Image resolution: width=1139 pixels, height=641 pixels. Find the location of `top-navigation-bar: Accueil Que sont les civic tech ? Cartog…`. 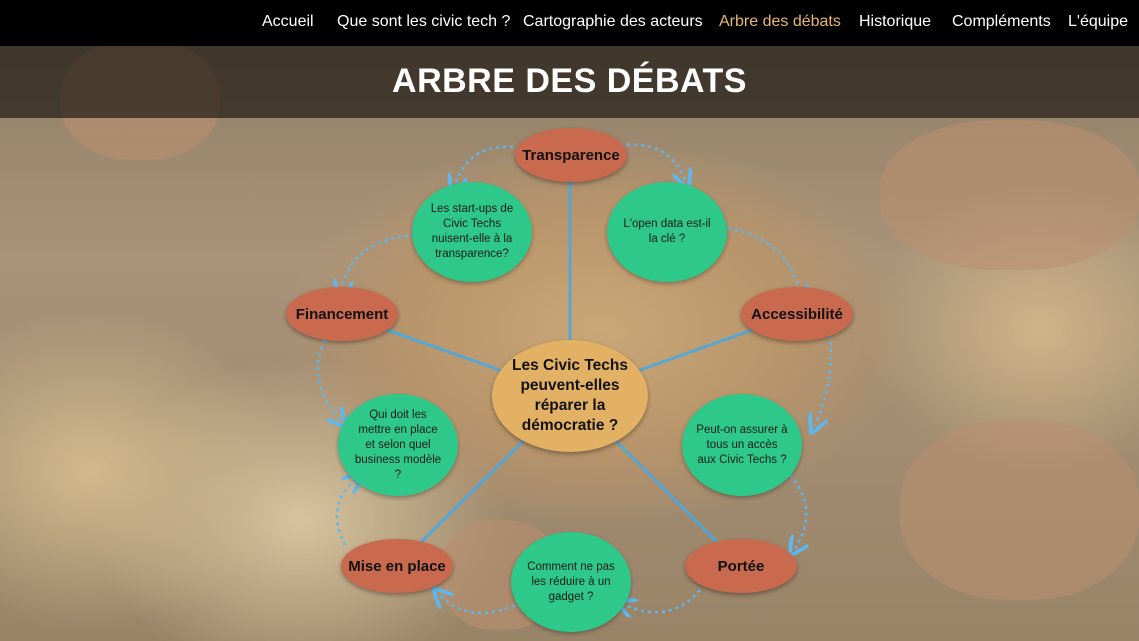

top-navigation-bar: Accueil Que sont les civic tech ? Cartog… is located at coordinates (569, 23).